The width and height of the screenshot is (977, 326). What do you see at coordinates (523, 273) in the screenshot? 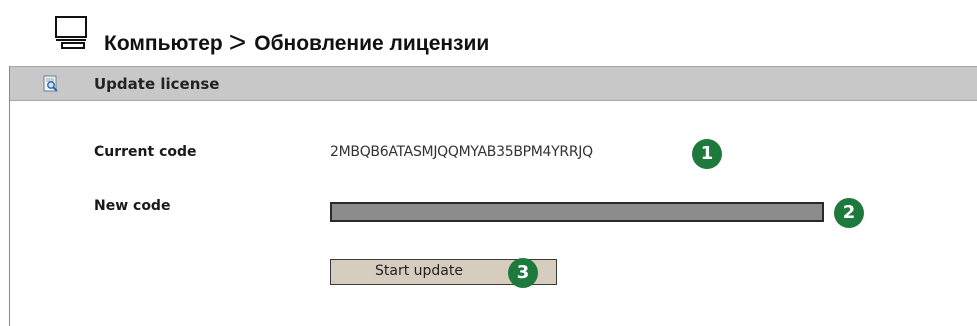
I see `callout-badge-3: 3` at bounding box center [523, 273].